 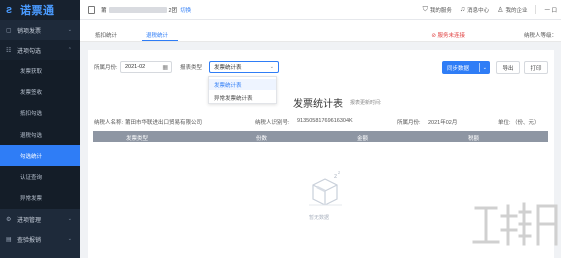 What do you see at coordinates (320, 31) in the screenshot?
I see `tab-bar: 抵扣统计 退税统计 ⊘ 服务未连接 纳税人等级：` at bounding box center [320, 31].